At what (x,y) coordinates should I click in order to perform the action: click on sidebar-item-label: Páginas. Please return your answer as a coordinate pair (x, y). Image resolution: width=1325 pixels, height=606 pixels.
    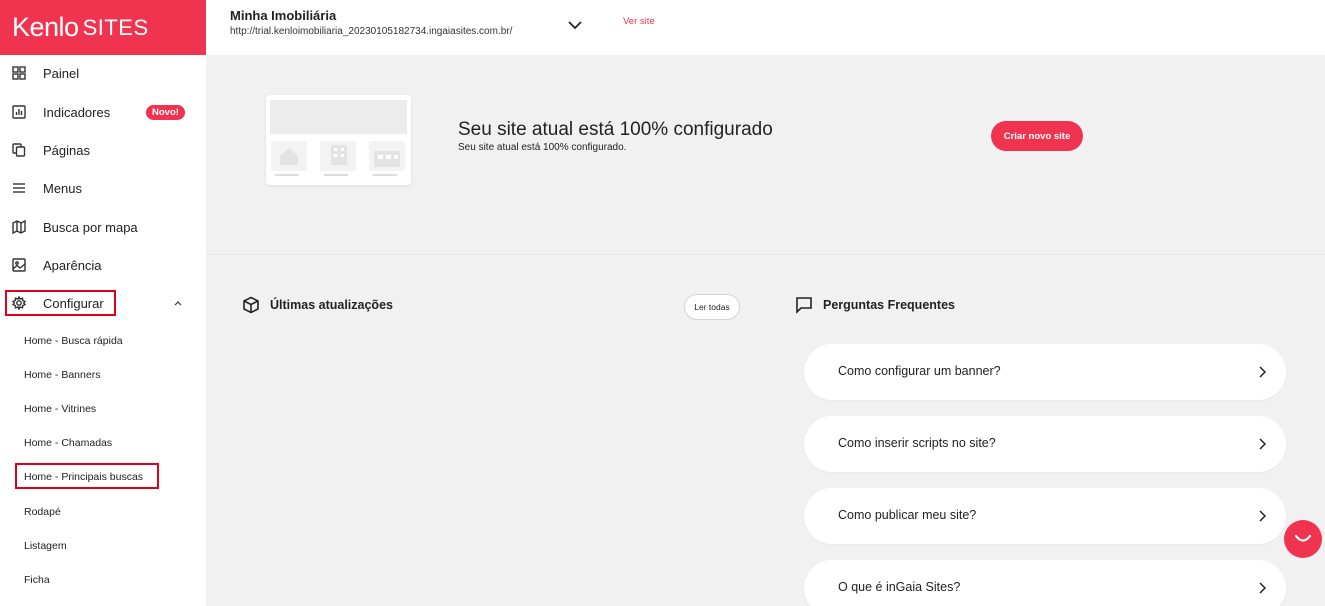
    Looking at the image, I should click on (66, 150).